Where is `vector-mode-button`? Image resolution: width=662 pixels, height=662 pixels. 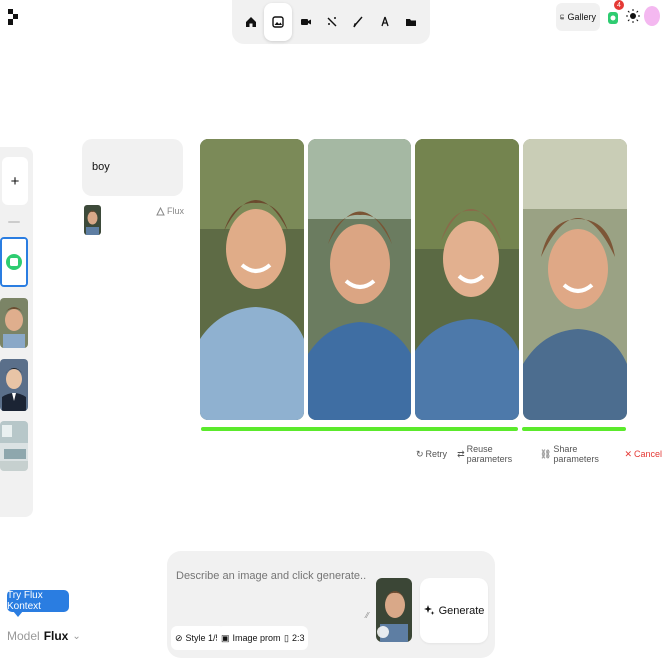 vector-mode-button is located at coordinates (385, 22).